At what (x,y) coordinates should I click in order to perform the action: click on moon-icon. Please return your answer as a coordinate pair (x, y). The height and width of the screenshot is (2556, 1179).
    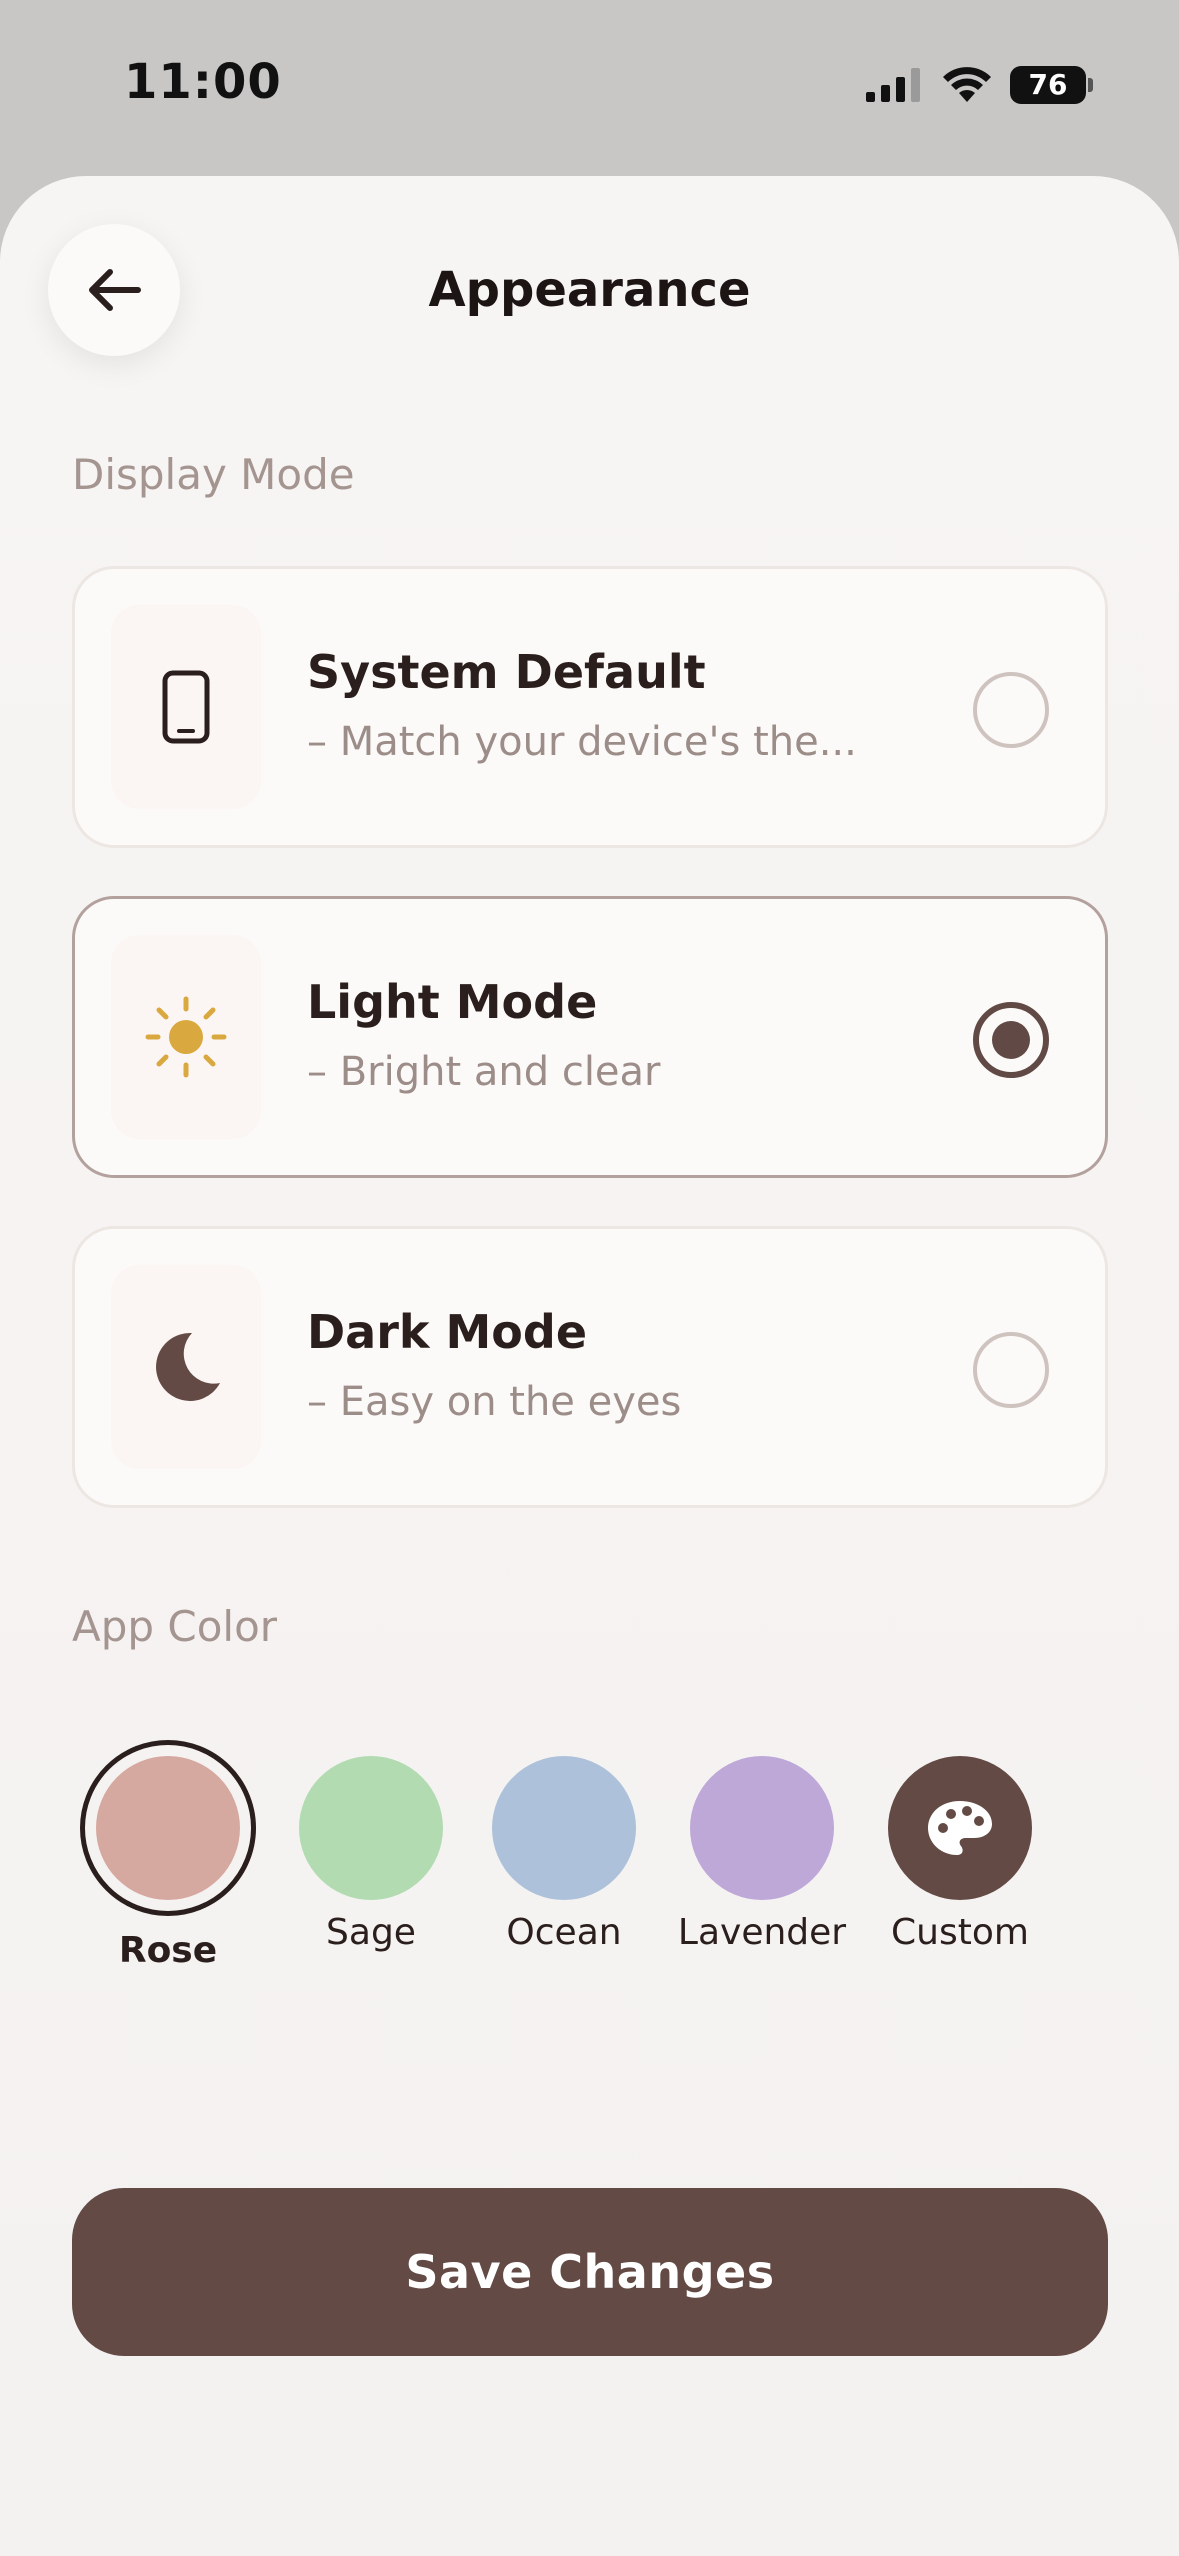
    Looking at the image, I should click on (188, 1366).